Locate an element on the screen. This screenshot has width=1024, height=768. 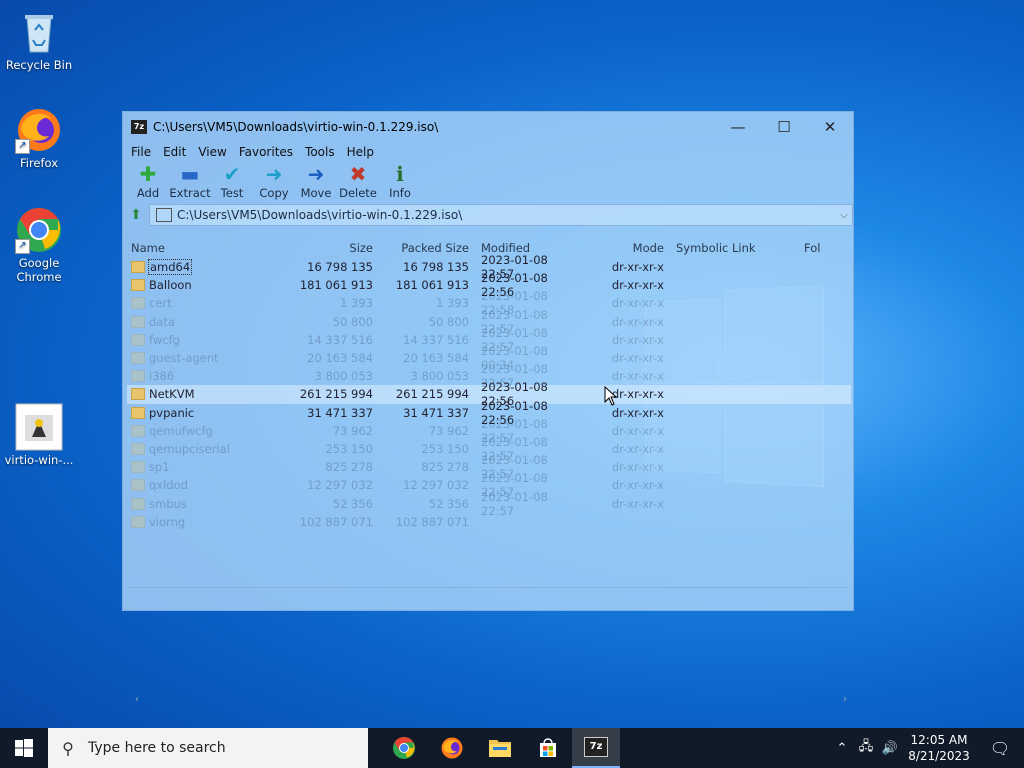
add-label: Add is located at coordinates (148, 193).